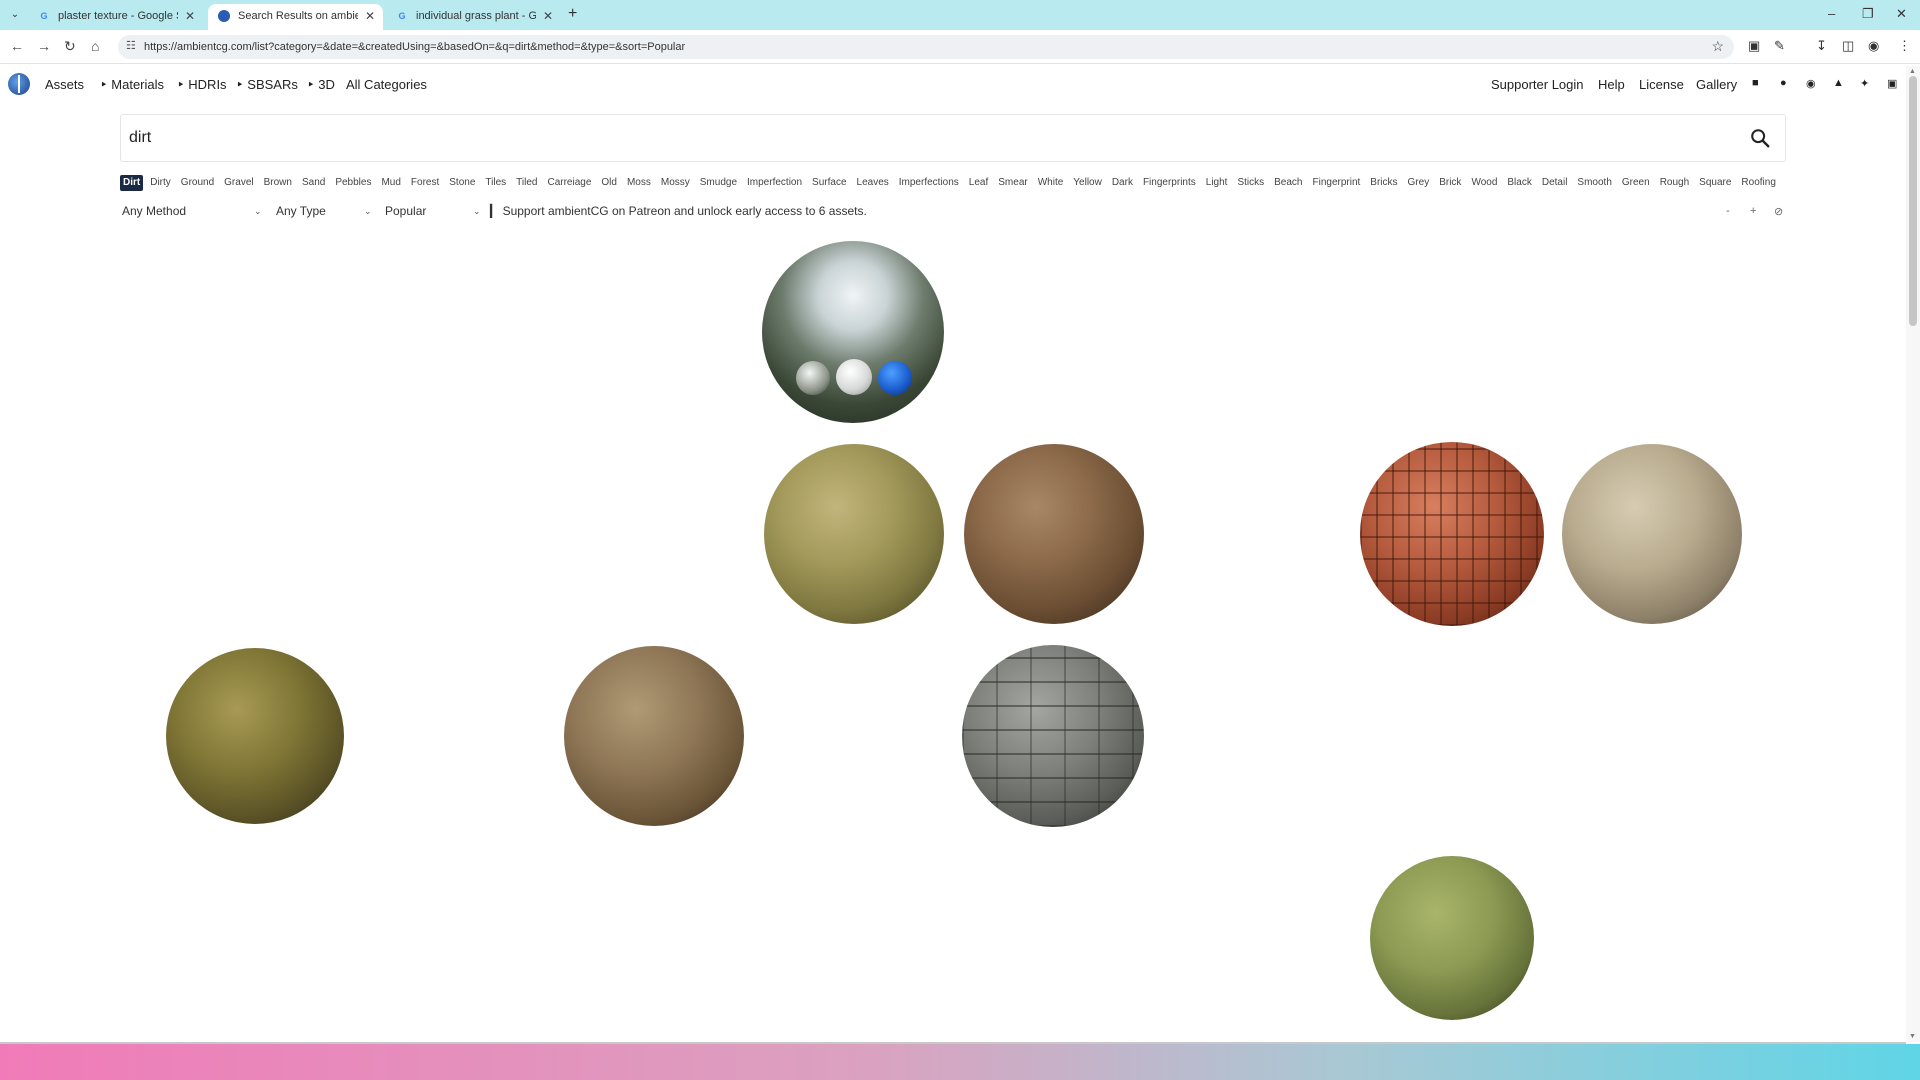  Describe the element at coordinates (1760, 138) in the screenshot. I see `search-icon` at that location.